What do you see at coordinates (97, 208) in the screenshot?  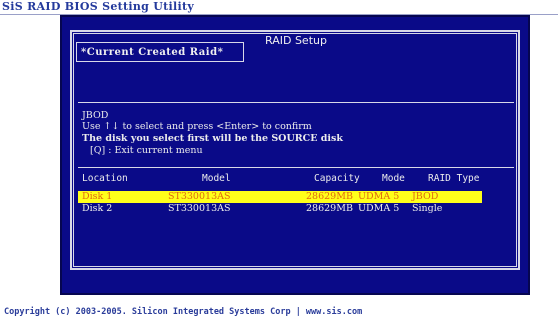 I see `disk-location: Disk 2` at bounding box center [97, 208].